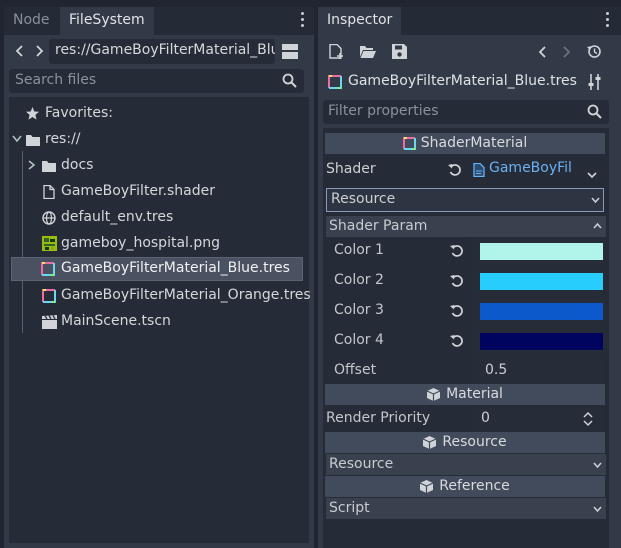 The image size is (621, 548). I want to click on color-1-swatch, so click(541, 251).